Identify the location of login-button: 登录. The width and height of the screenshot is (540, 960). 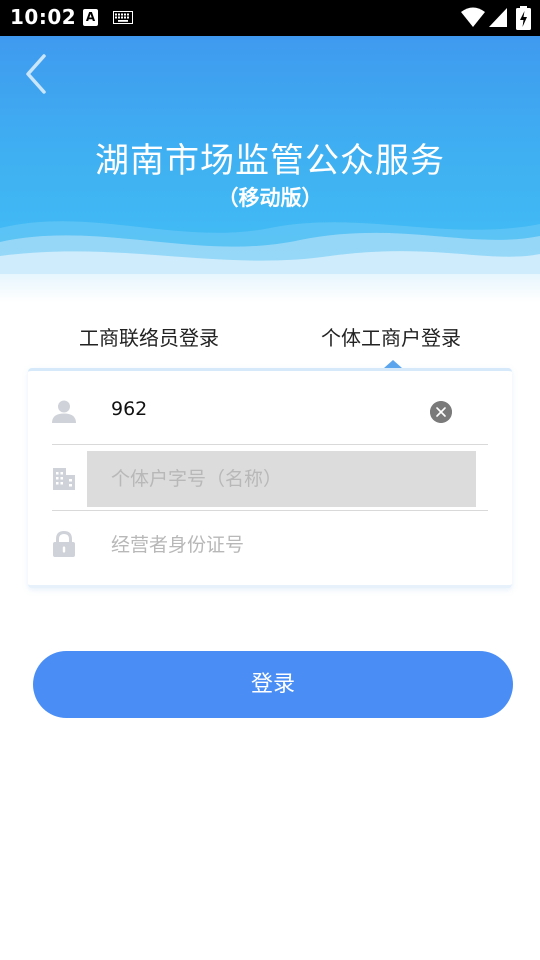
(273, 684).